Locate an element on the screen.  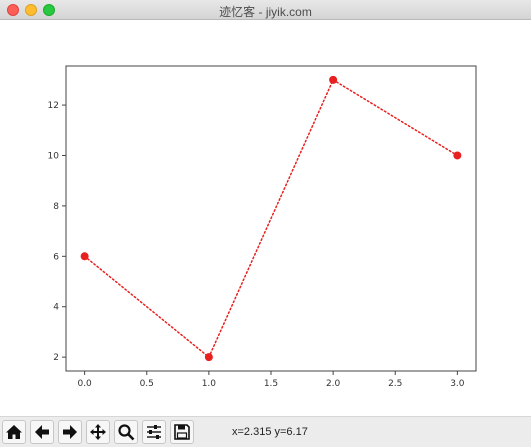
title-bar: 迹忆客 - jiyik.com is located at coordinates (265, 10).